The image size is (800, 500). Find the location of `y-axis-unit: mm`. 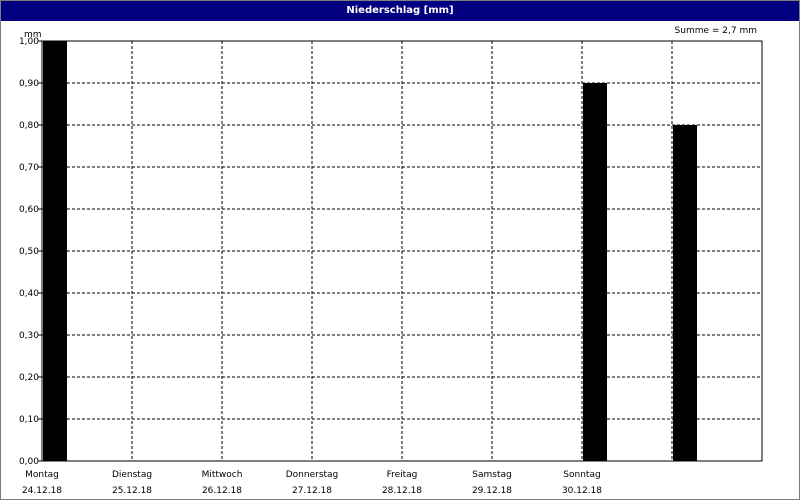

y-axis-unit: mm is located at coordinates (33, 35).